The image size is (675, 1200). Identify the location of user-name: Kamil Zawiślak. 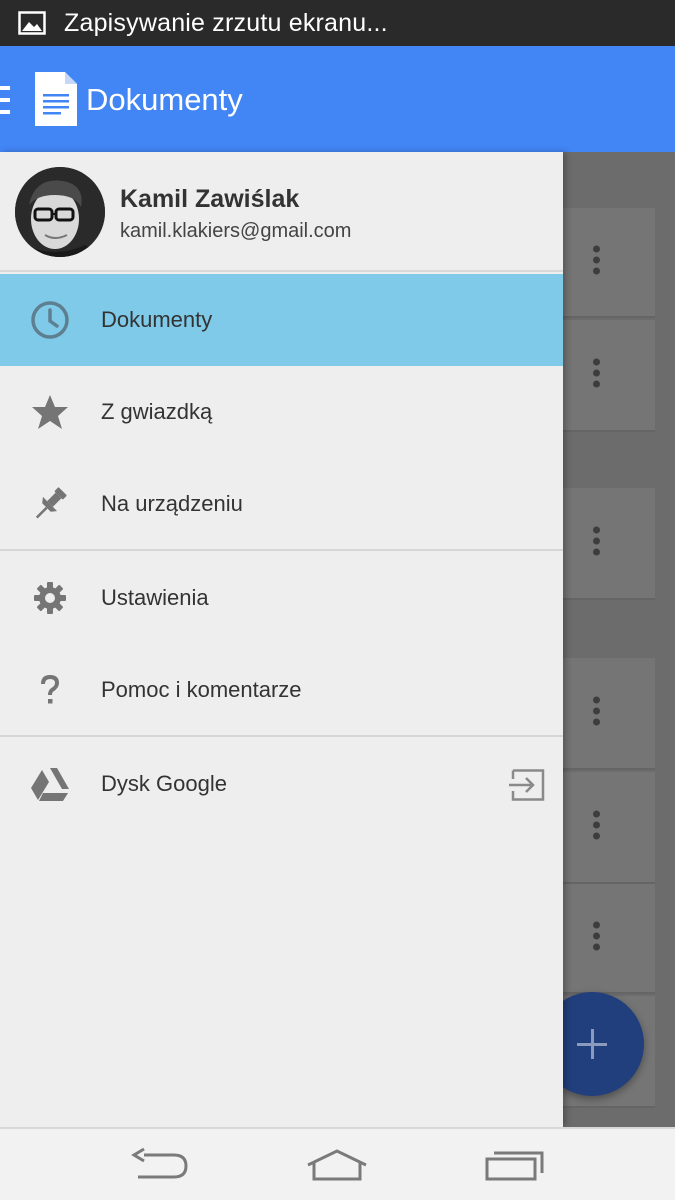
(210, 199).